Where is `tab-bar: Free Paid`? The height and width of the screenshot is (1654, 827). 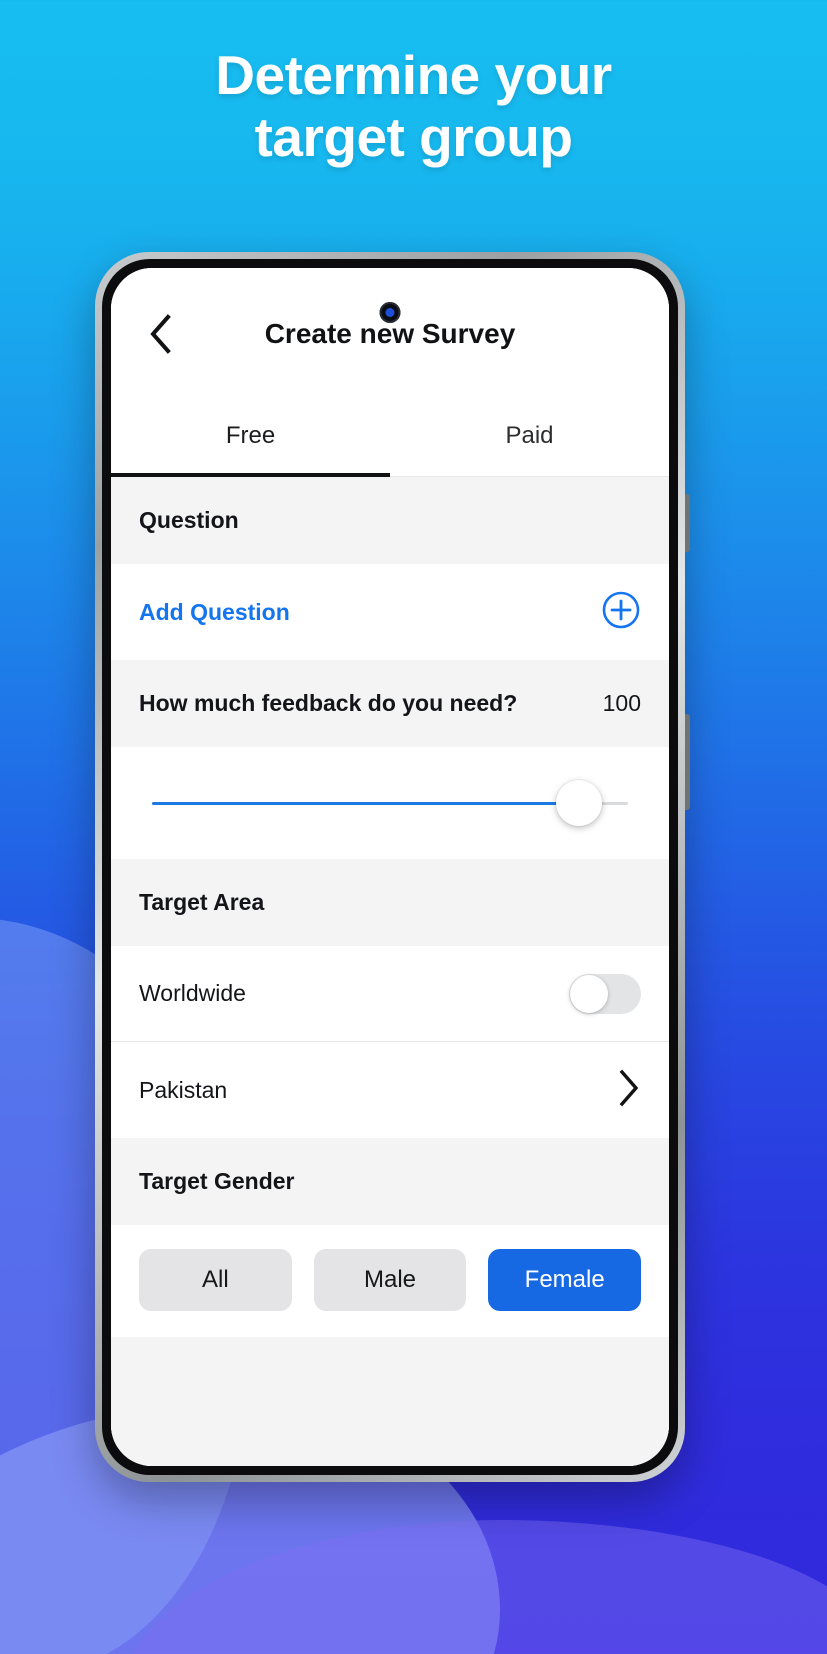 tab-bar: Free Paid is located at coordinates (390, 438).